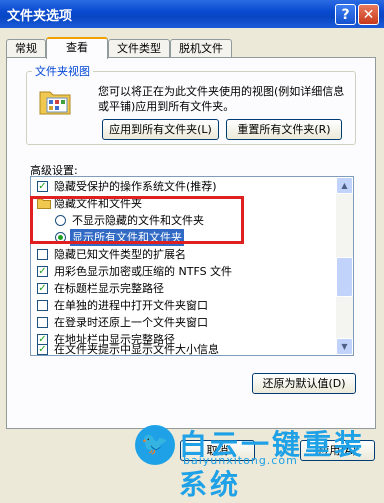 The width and height of the screenshot is (384, 503). I want to click on folder-views-description: 您可以将正在为此文件夹使用的视图(例如详细信息或平铺)应用到所有文件夹。, so click(221, 99).